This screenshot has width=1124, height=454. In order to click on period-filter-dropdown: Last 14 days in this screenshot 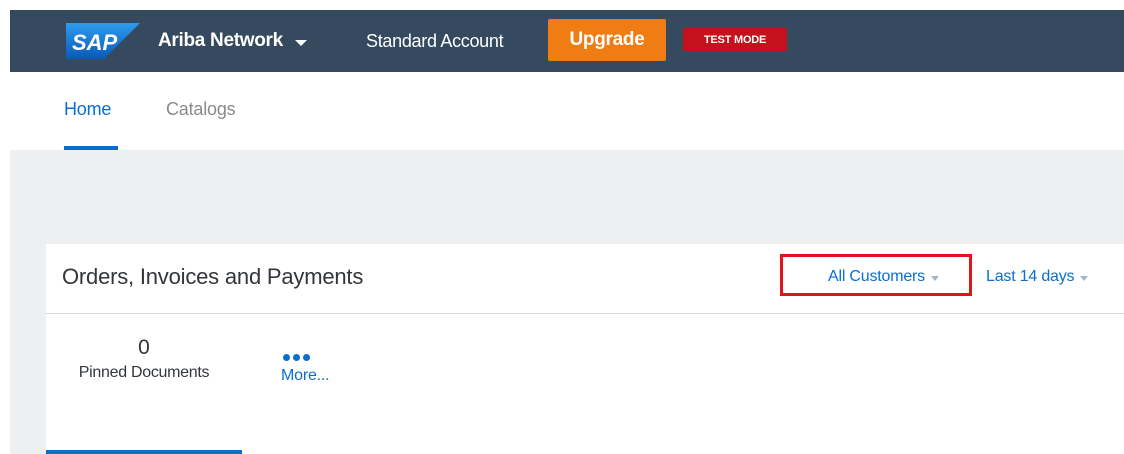, I will do `click(1037, 277)`.